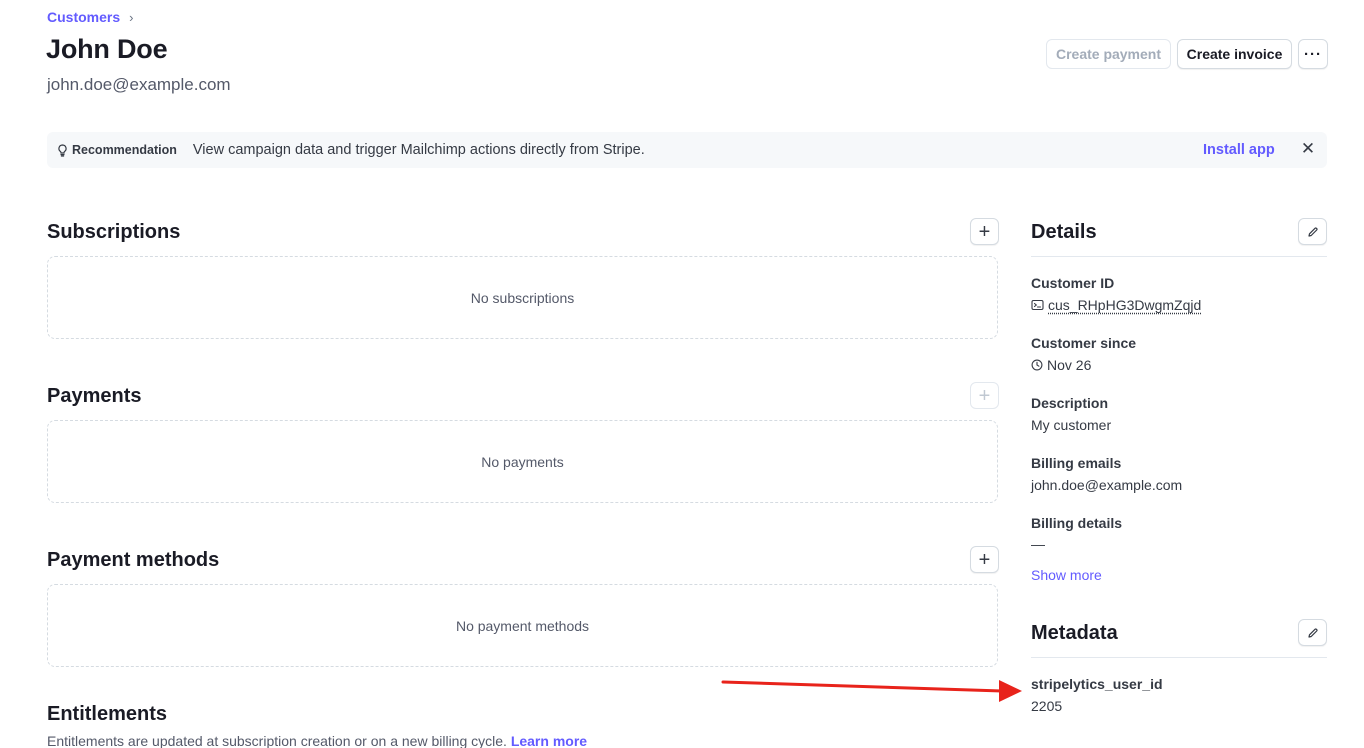 Image resolution: width=1364 pixels, height=748 pixels. I want to click on customer-id-text: cus_RHpHG3DwgmZqjd, so click(1125, 305).